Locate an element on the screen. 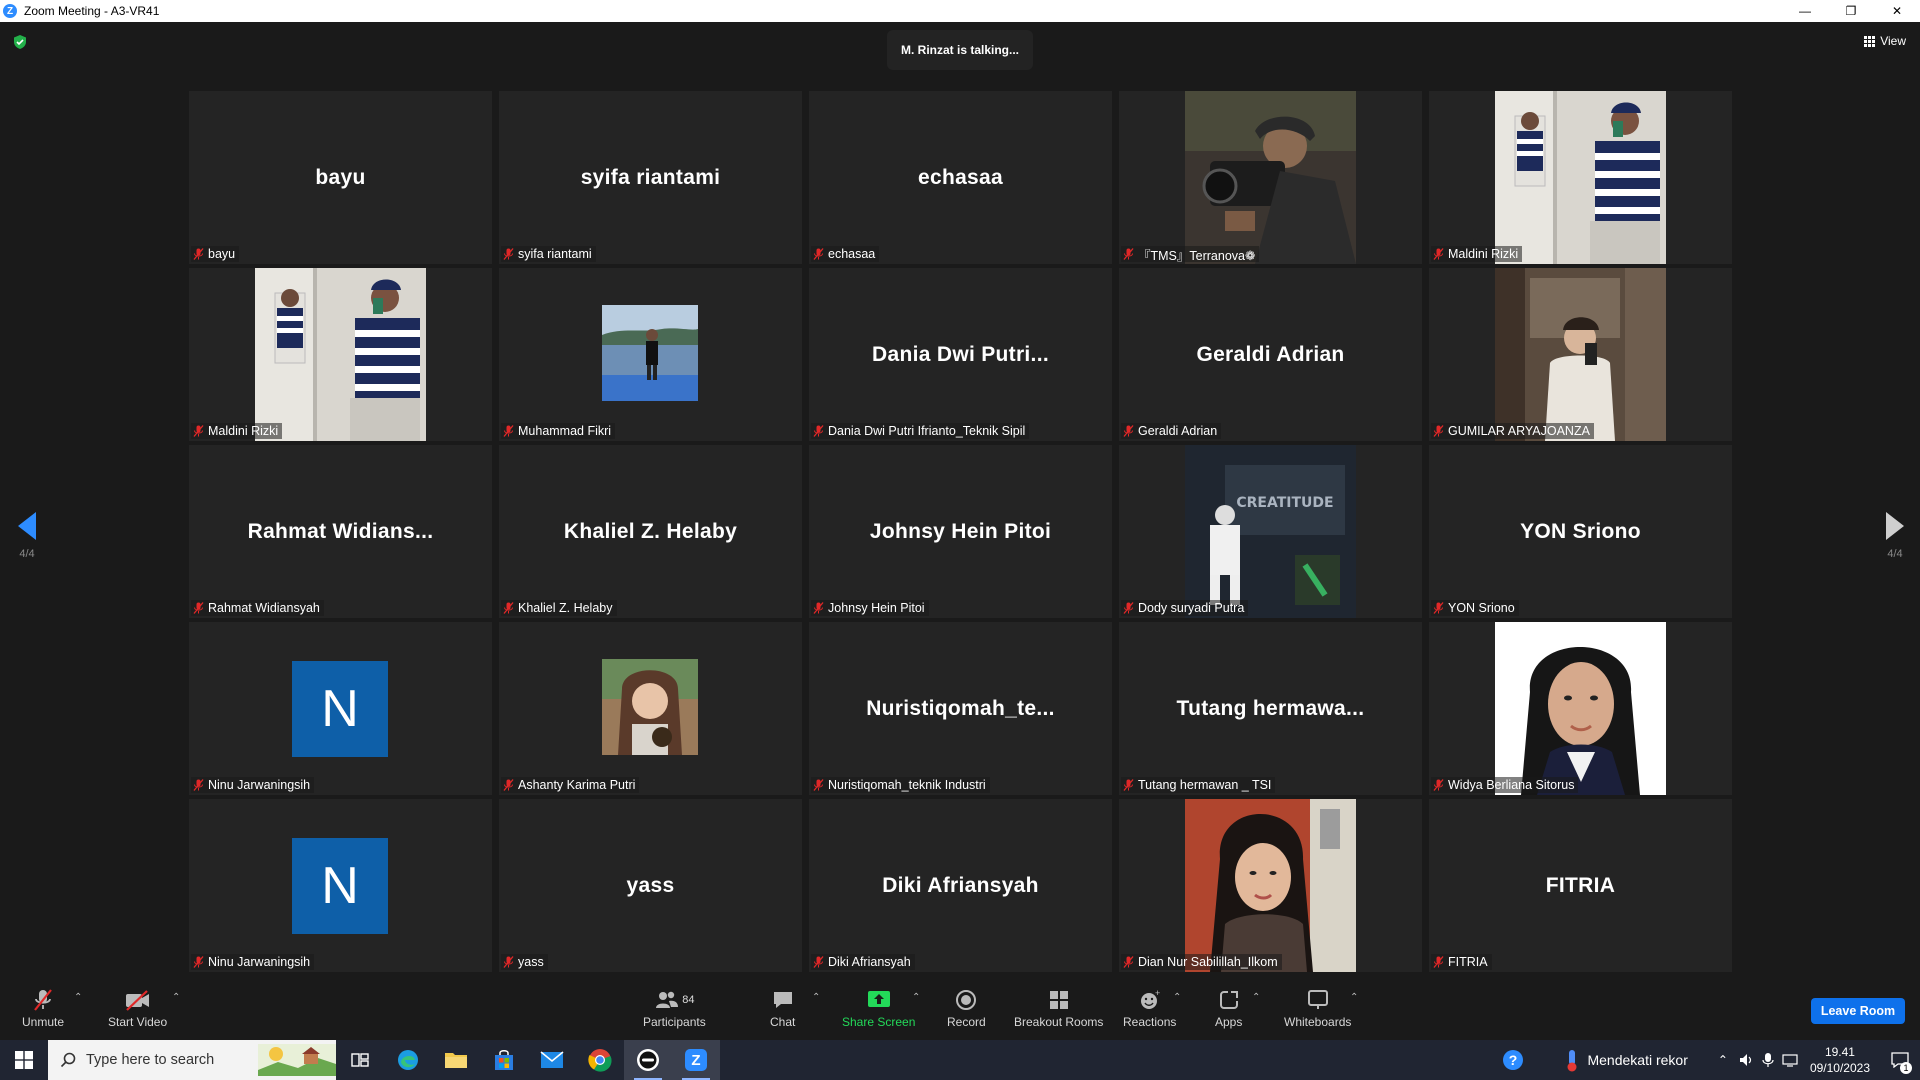 The width and height of the screenshot is (1920, 1080). participant-name-label: FITRIA is located at coordinates (1461, 962).